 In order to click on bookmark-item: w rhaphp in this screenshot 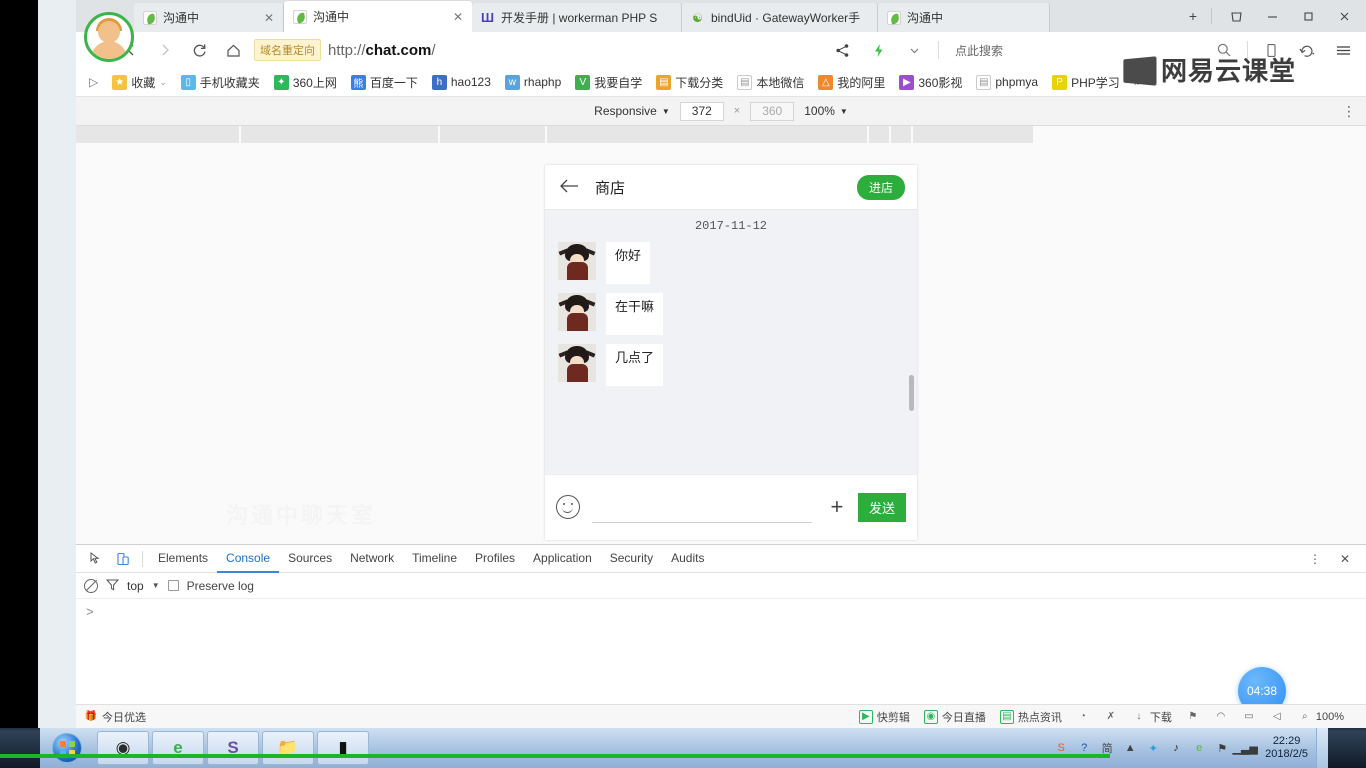, I will do `click(533, 82)`.